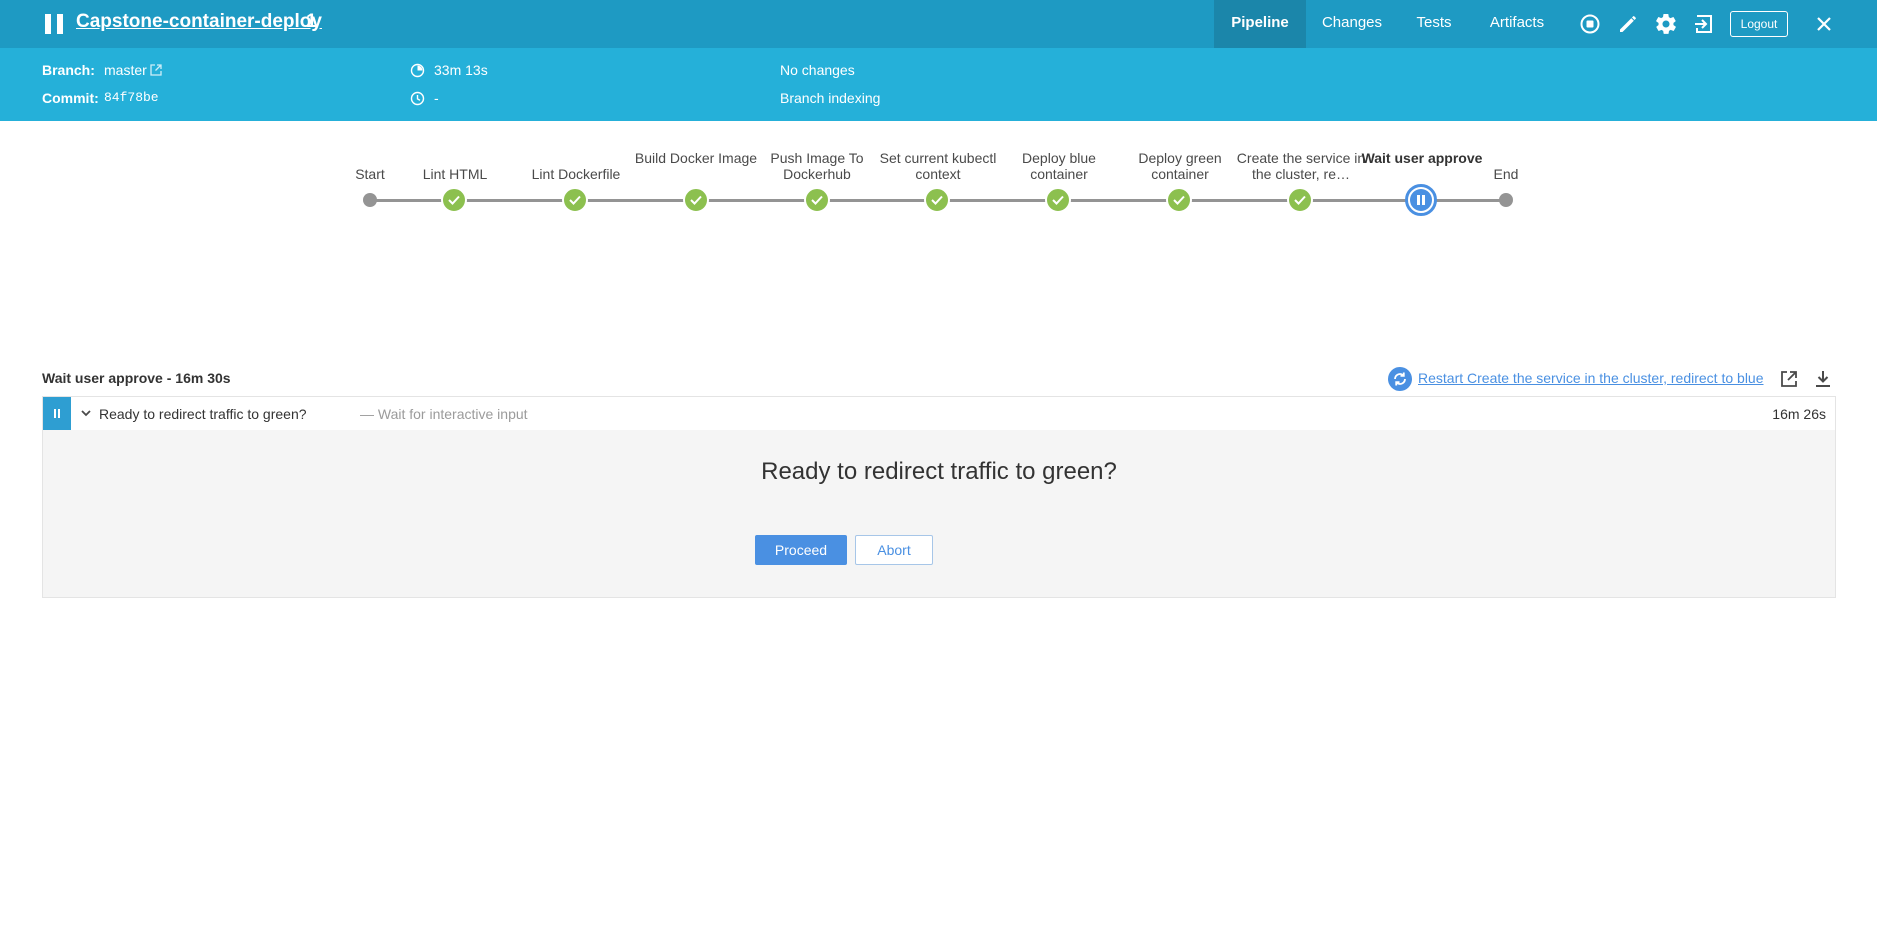 This screenshot has width=1879, height=939. I want to click on proceed-button: Proceed, so click(801, 550).